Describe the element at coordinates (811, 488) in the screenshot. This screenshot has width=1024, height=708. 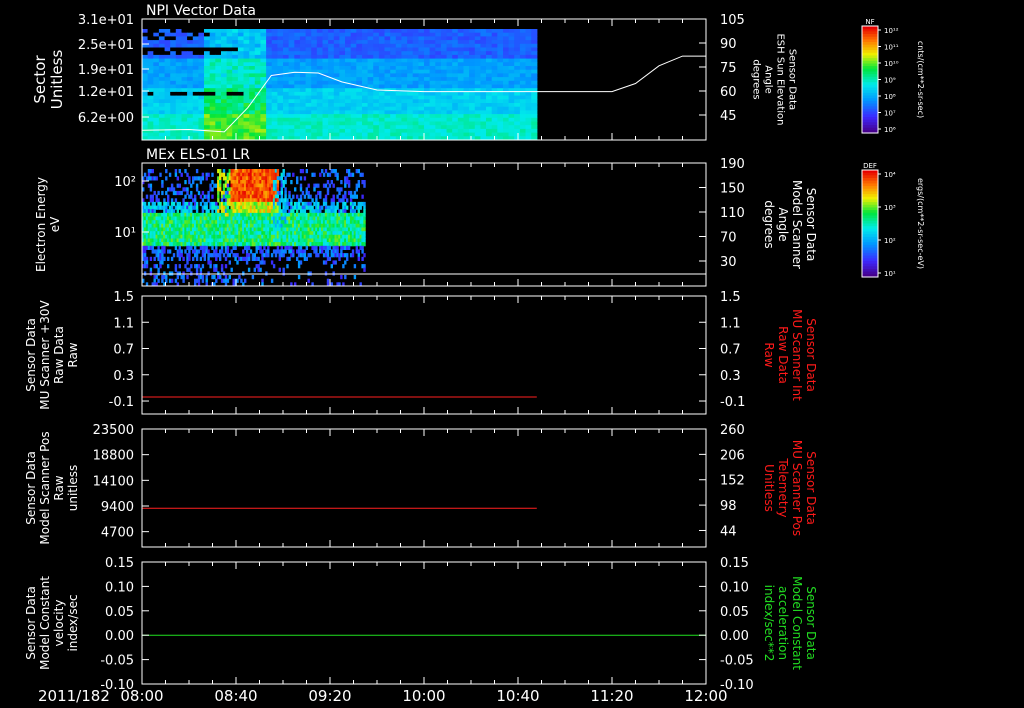
I see `panel4-ylabel-right: Sensor Data` at that location.